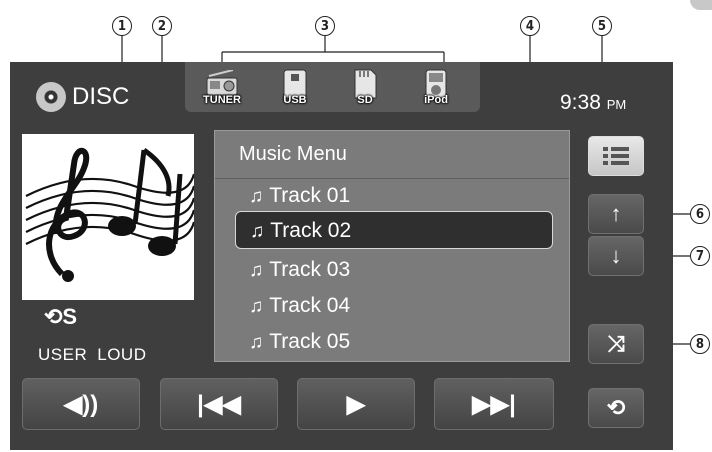 The width and height of the screenshot is (712, 452). I want to click on current-source: DISC, so click(82, 97).